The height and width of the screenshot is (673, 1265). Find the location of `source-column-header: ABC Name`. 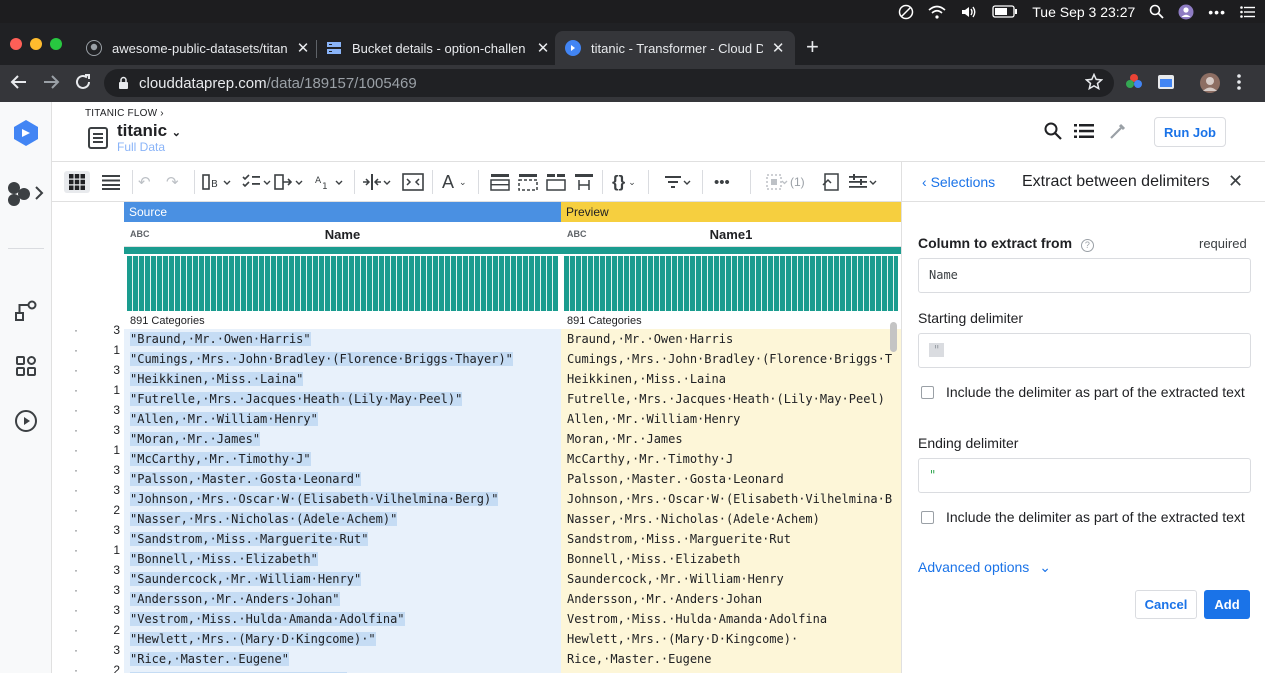

source-column-header: ABC Name is located at coordinates (342, 234).